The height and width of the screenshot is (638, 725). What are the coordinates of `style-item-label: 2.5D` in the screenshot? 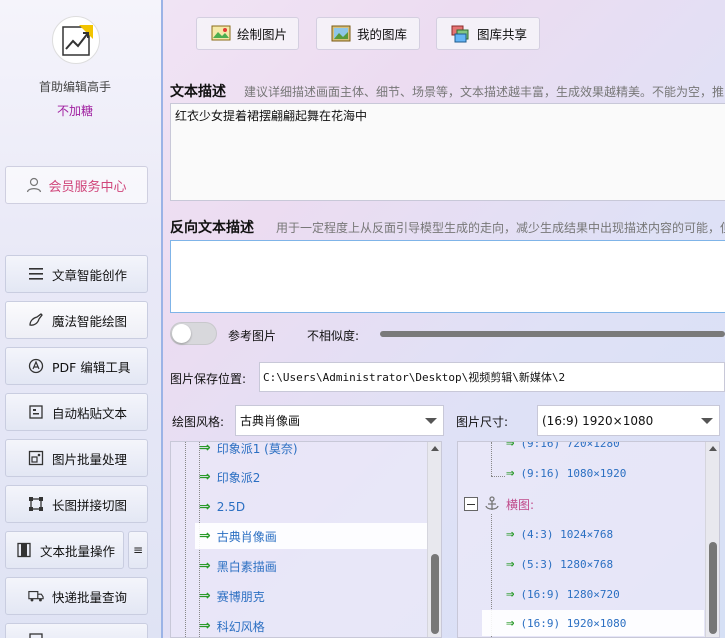 It's located at (231, 507).